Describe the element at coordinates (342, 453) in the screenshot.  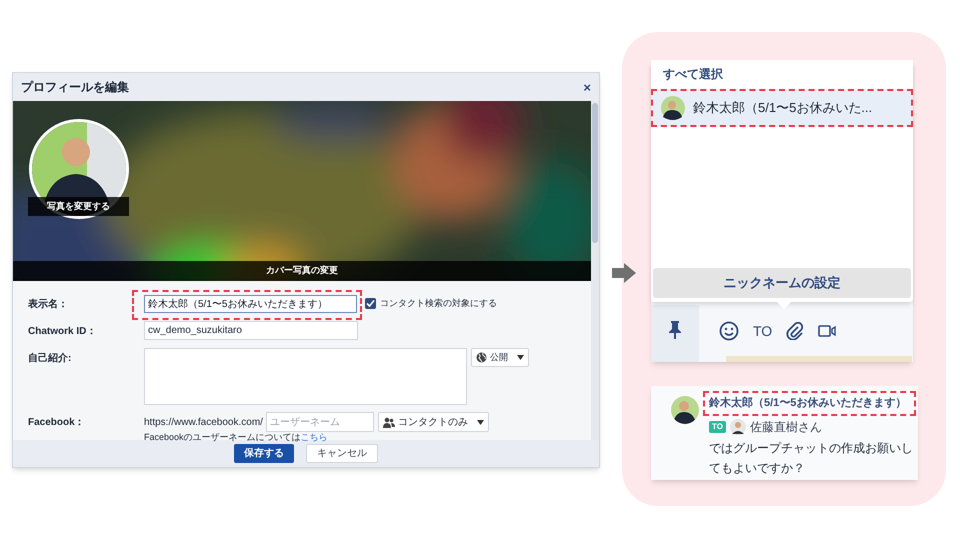
I see `cancel-button: キャンセル` at that location.